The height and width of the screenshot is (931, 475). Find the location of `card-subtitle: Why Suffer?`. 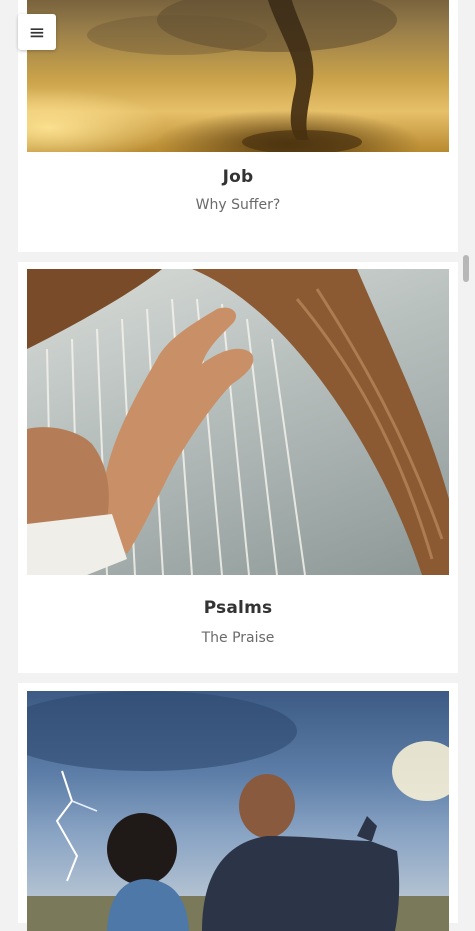

card-subtitle: Why Suffer? is located at coordinates (238, 205).